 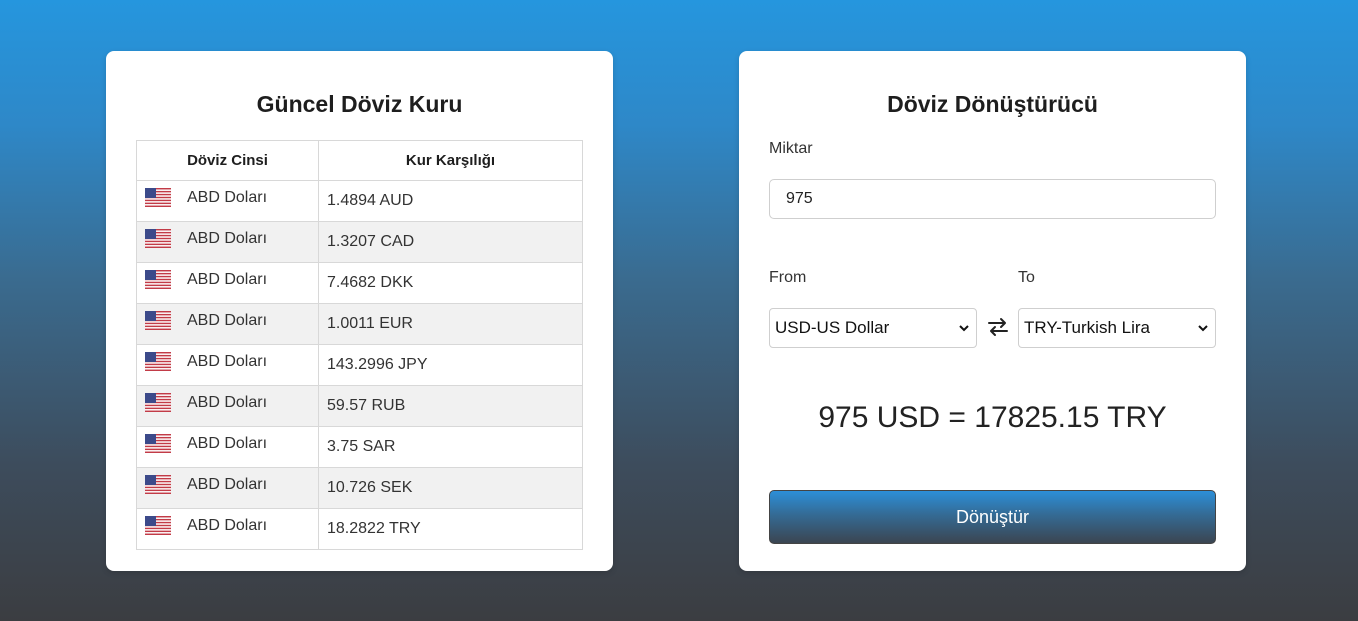 I want to click on table-row: ABD Doları 59.57 RUB, so click(x=359, y=406).